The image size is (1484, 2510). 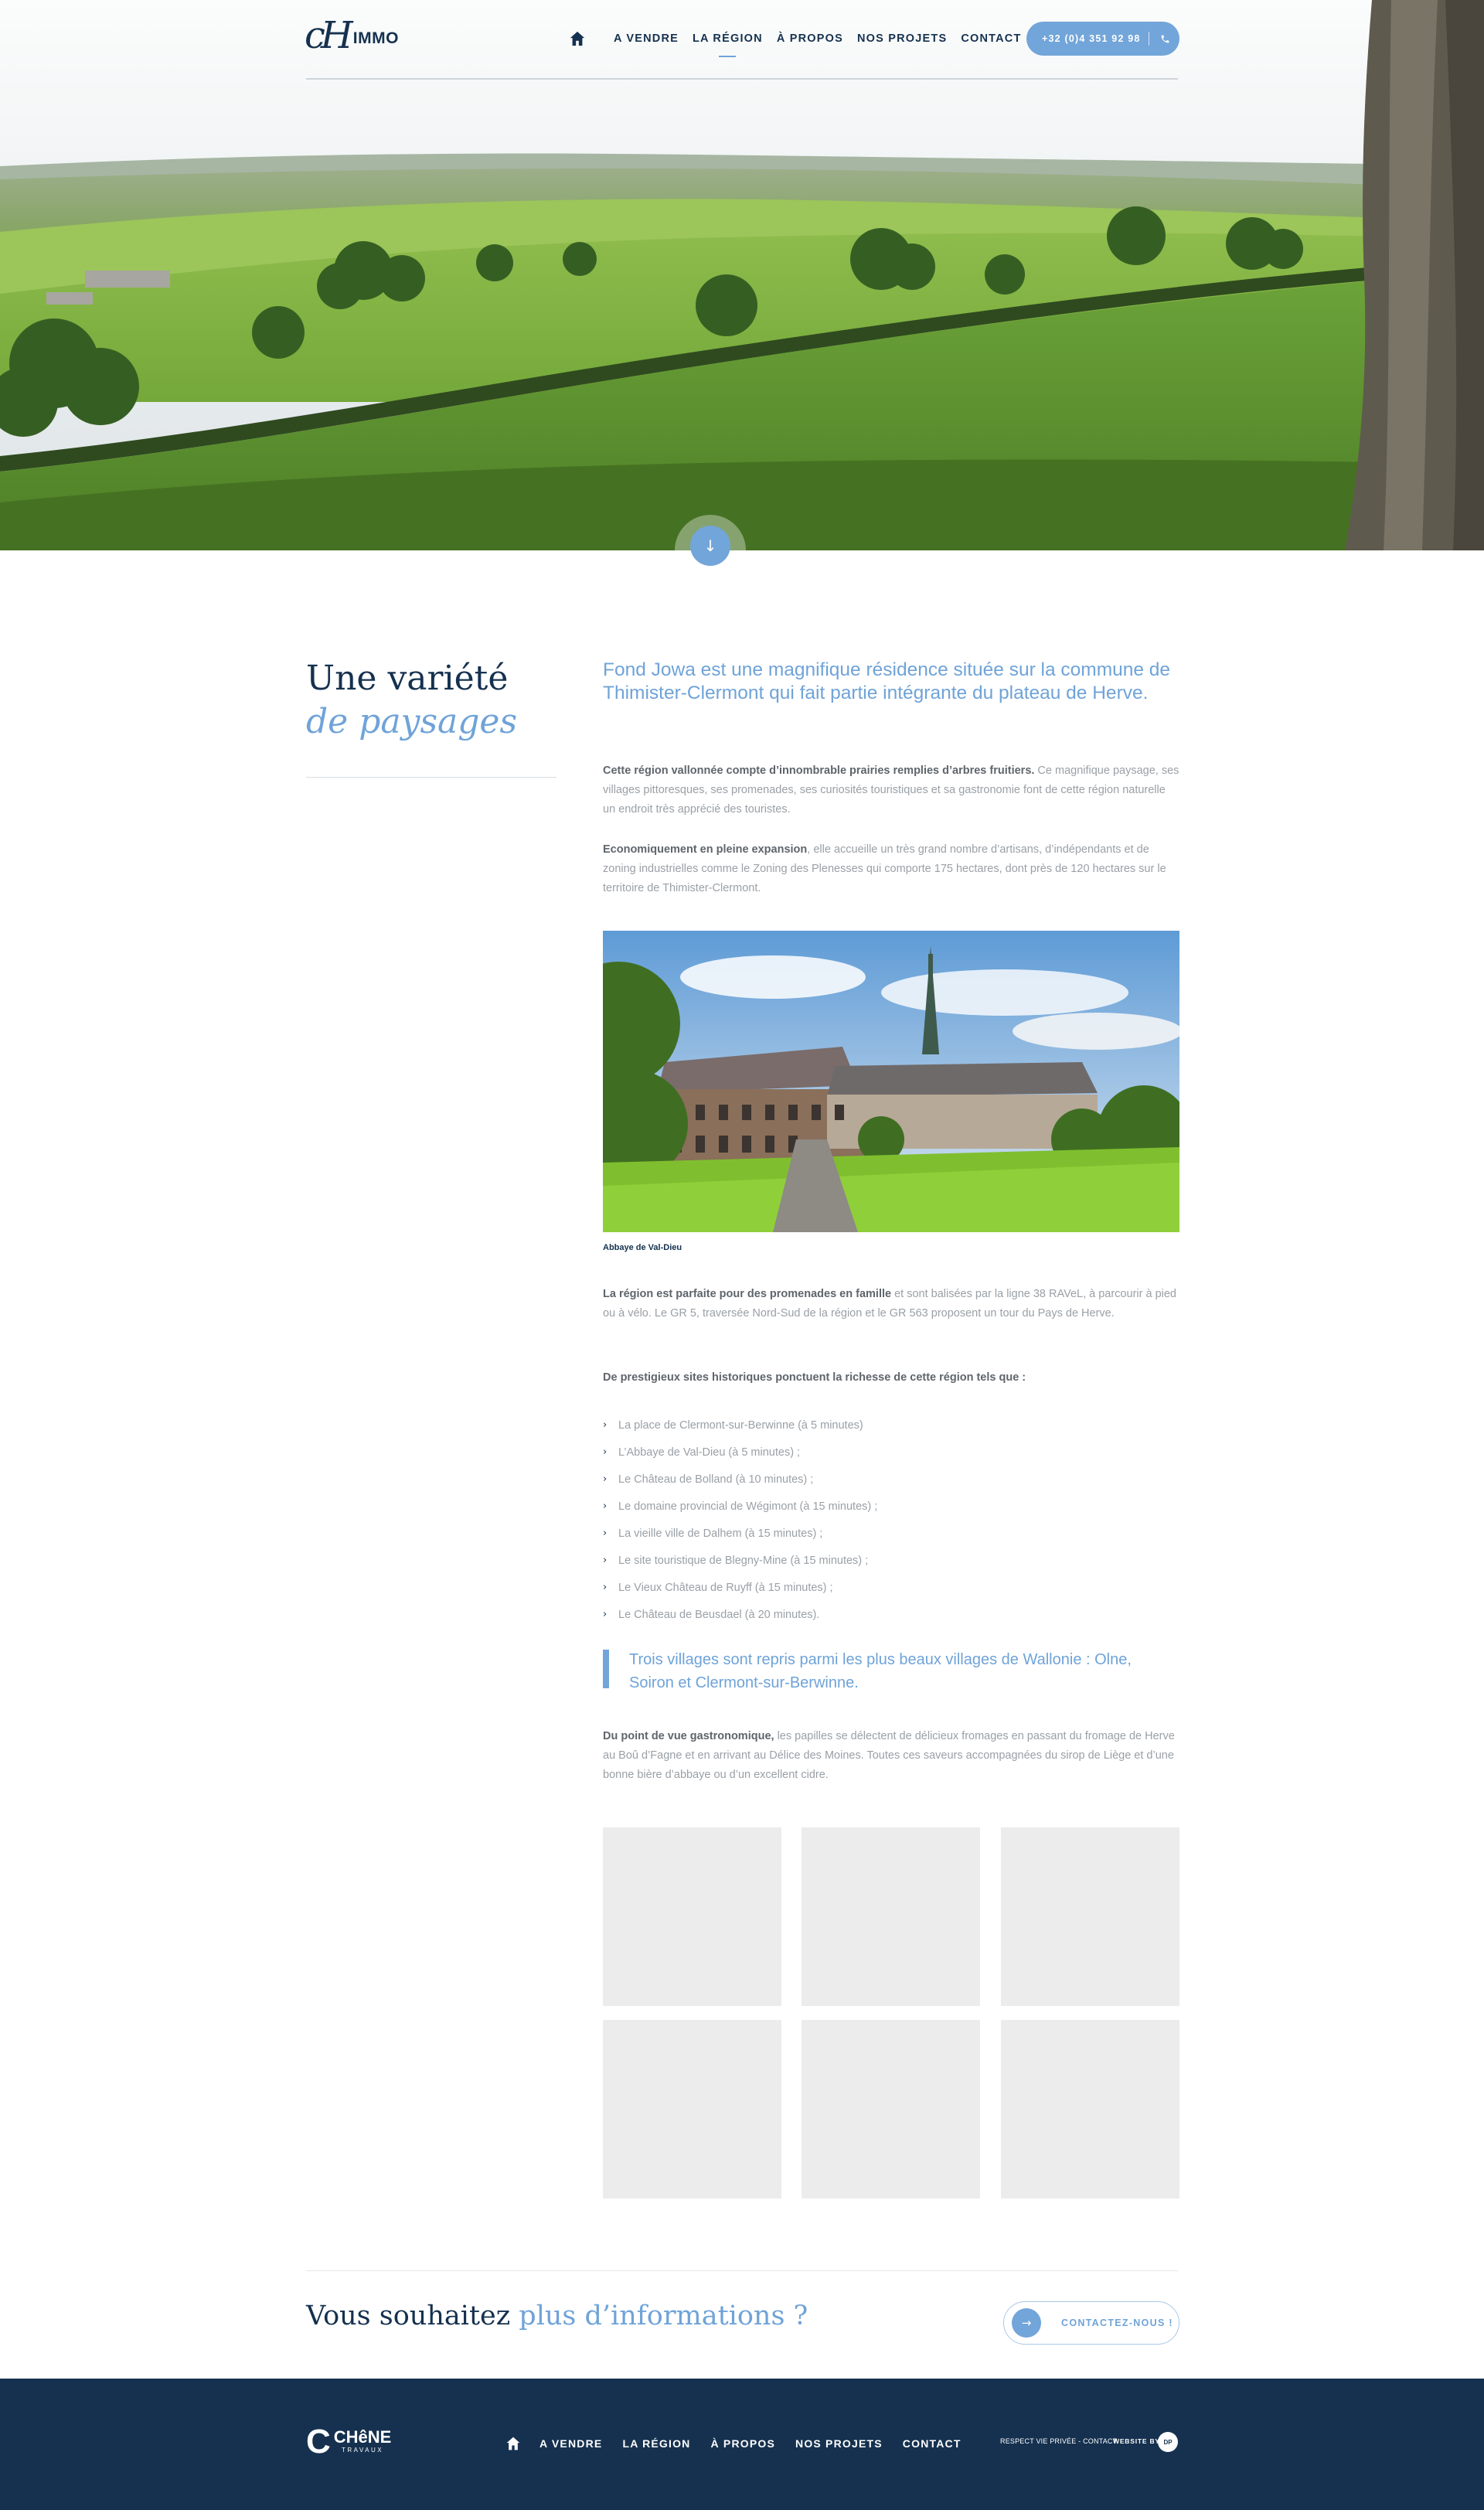 I want to click on footer-logo: C CHêNE TRAVAUX, so click(x=348, y=2442).